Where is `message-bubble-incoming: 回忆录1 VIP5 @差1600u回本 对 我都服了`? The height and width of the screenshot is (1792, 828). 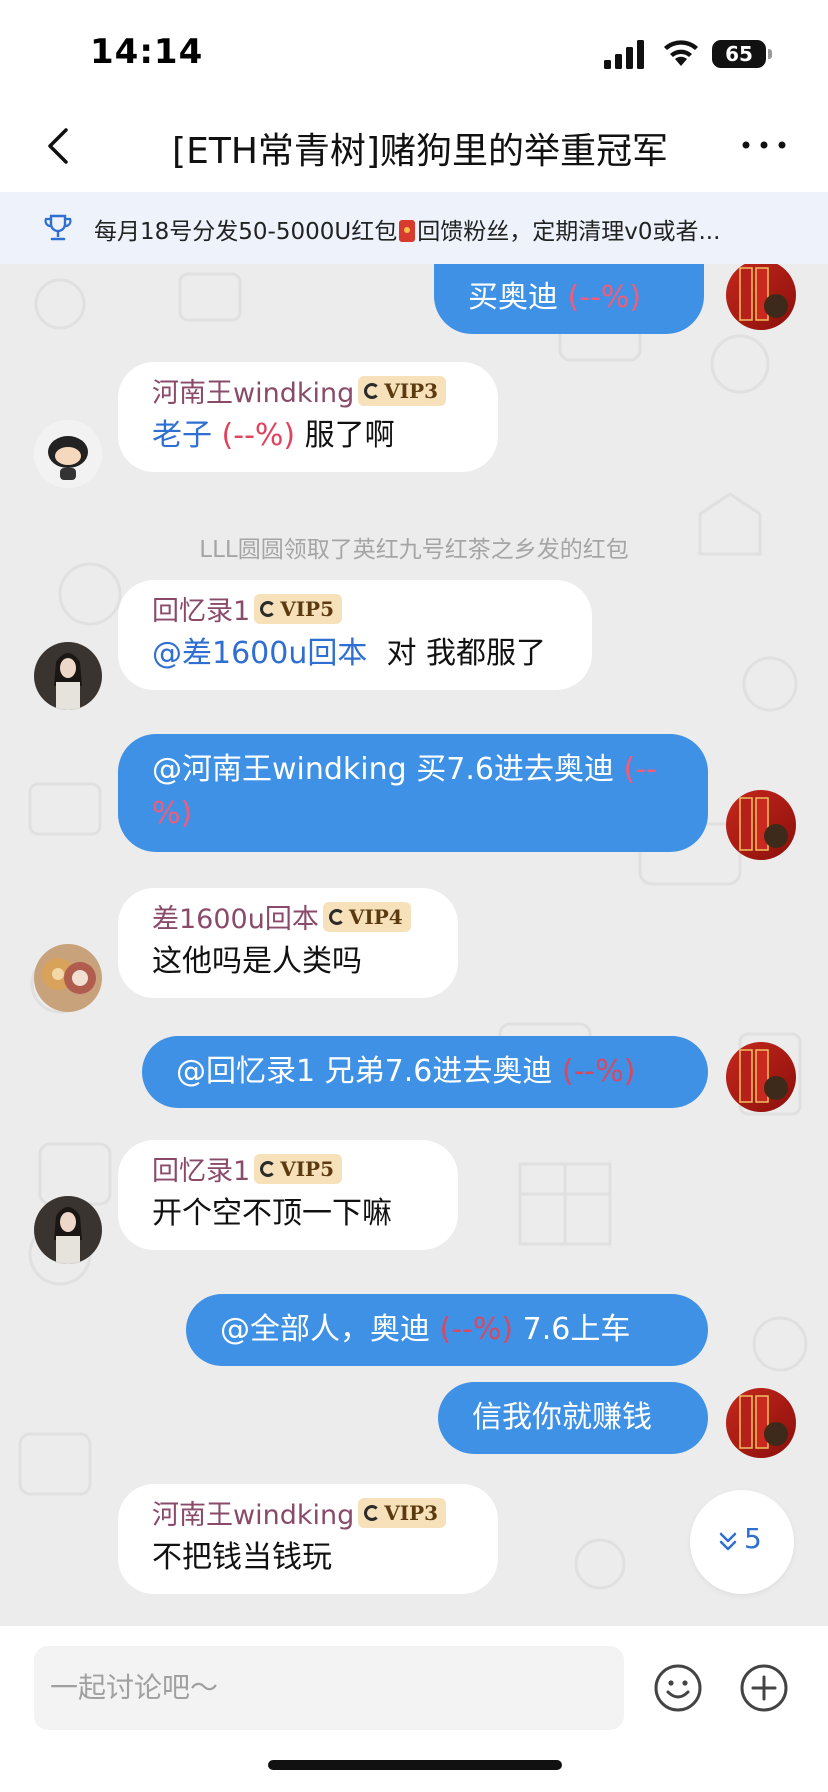
message-bubble-incoming: 回忆录1 VIP5 @差1600u回本 对 我都服了 is located at coordinates (355, 635).